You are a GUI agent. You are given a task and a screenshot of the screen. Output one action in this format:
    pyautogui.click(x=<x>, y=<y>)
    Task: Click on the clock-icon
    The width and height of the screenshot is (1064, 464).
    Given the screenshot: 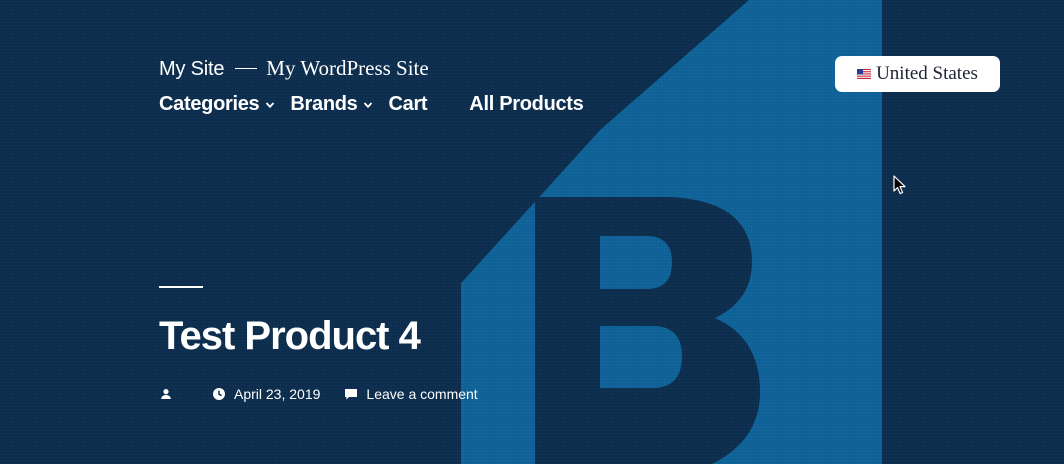 What is the action you would take?
    pyautogui.click(x=219, y=394)
    